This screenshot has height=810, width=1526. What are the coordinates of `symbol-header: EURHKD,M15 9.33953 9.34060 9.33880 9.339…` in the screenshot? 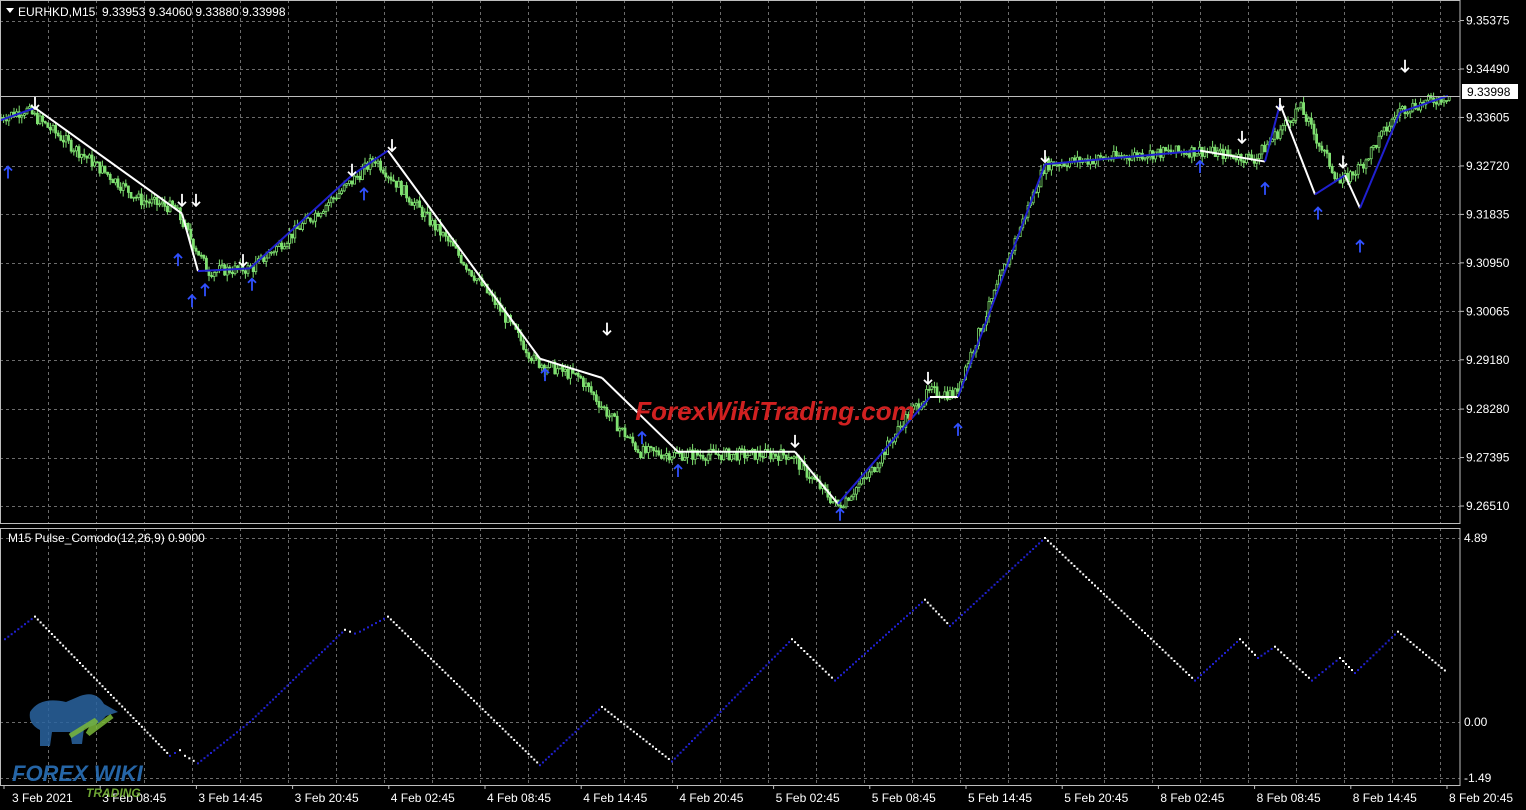 It's located at (146, 12).